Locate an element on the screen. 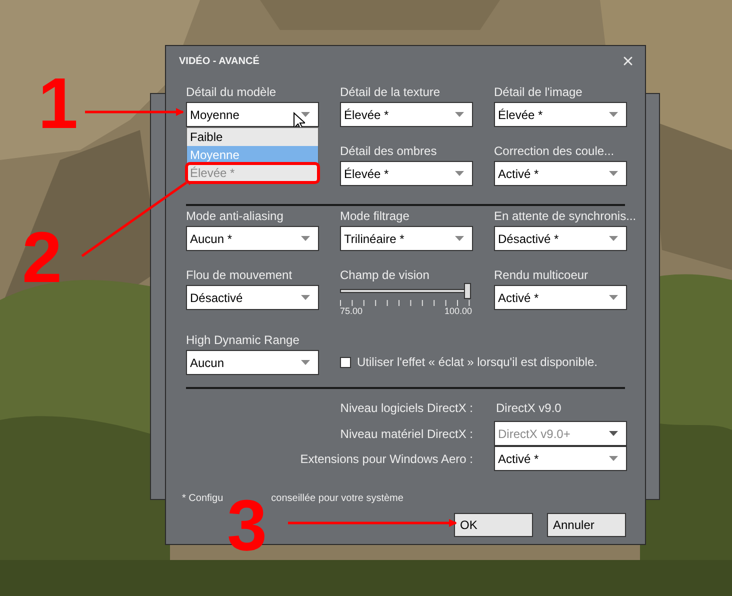 This screenshot has height=596, width=732. dropdown: Désactivé is located at coordinates (252, 297).